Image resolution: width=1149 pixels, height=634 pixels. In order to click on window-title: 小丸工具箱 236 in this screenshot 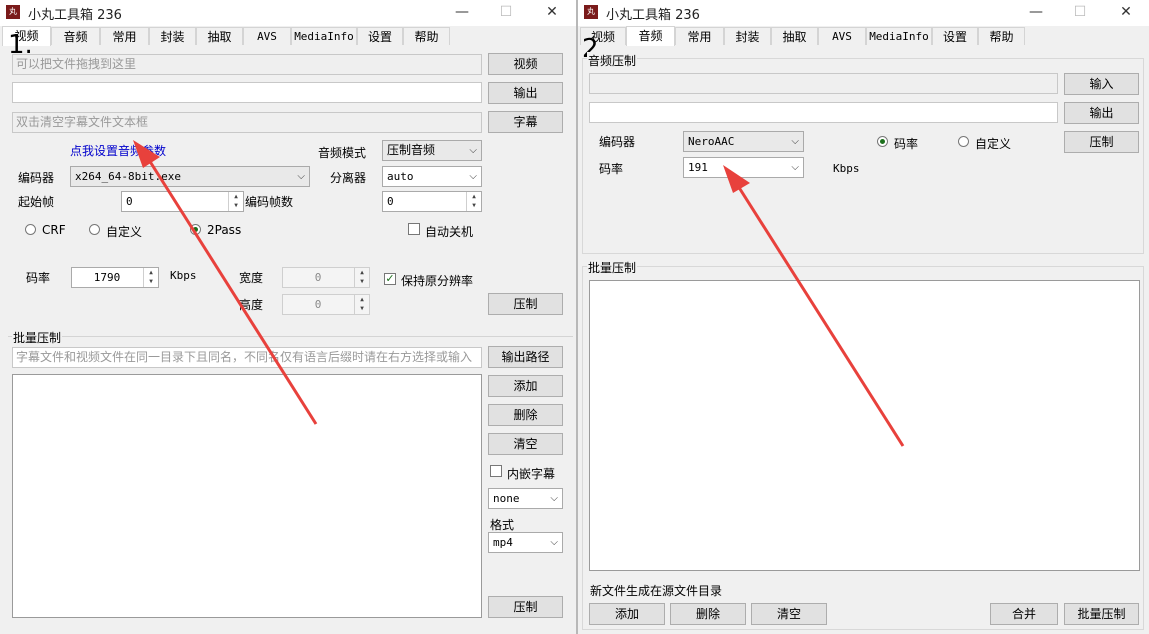, I will do `click(75, 15)`.